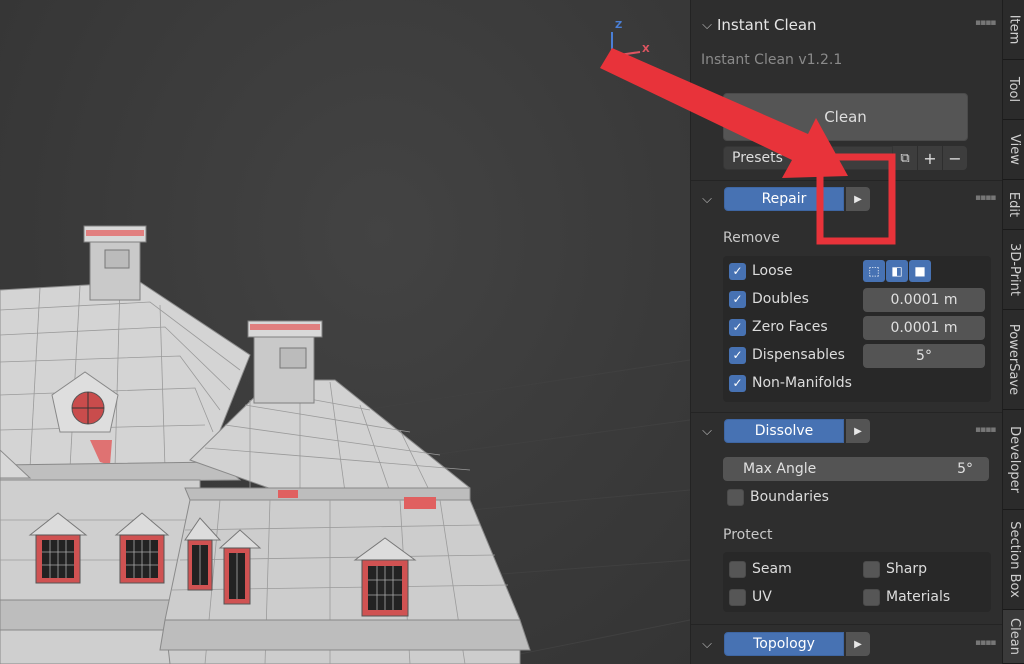  I want to click on boundaries-option: Boundaries, so click(778, 497).